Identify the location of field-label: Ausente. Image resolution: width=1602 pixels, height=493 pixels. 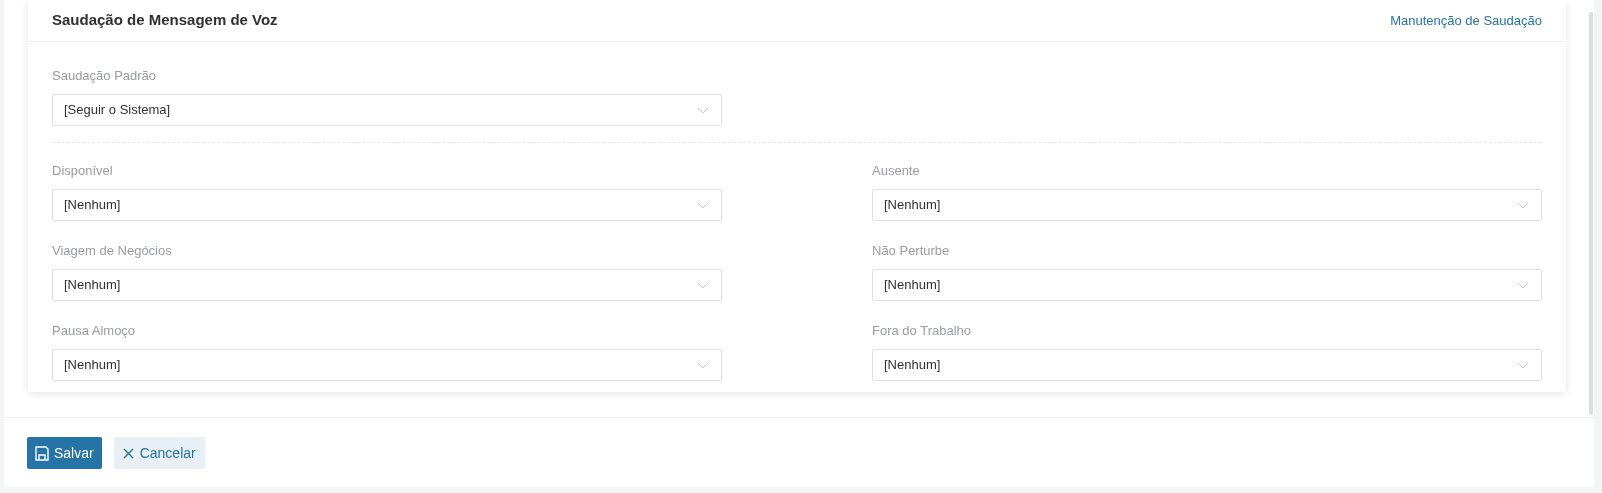
(896, 170).